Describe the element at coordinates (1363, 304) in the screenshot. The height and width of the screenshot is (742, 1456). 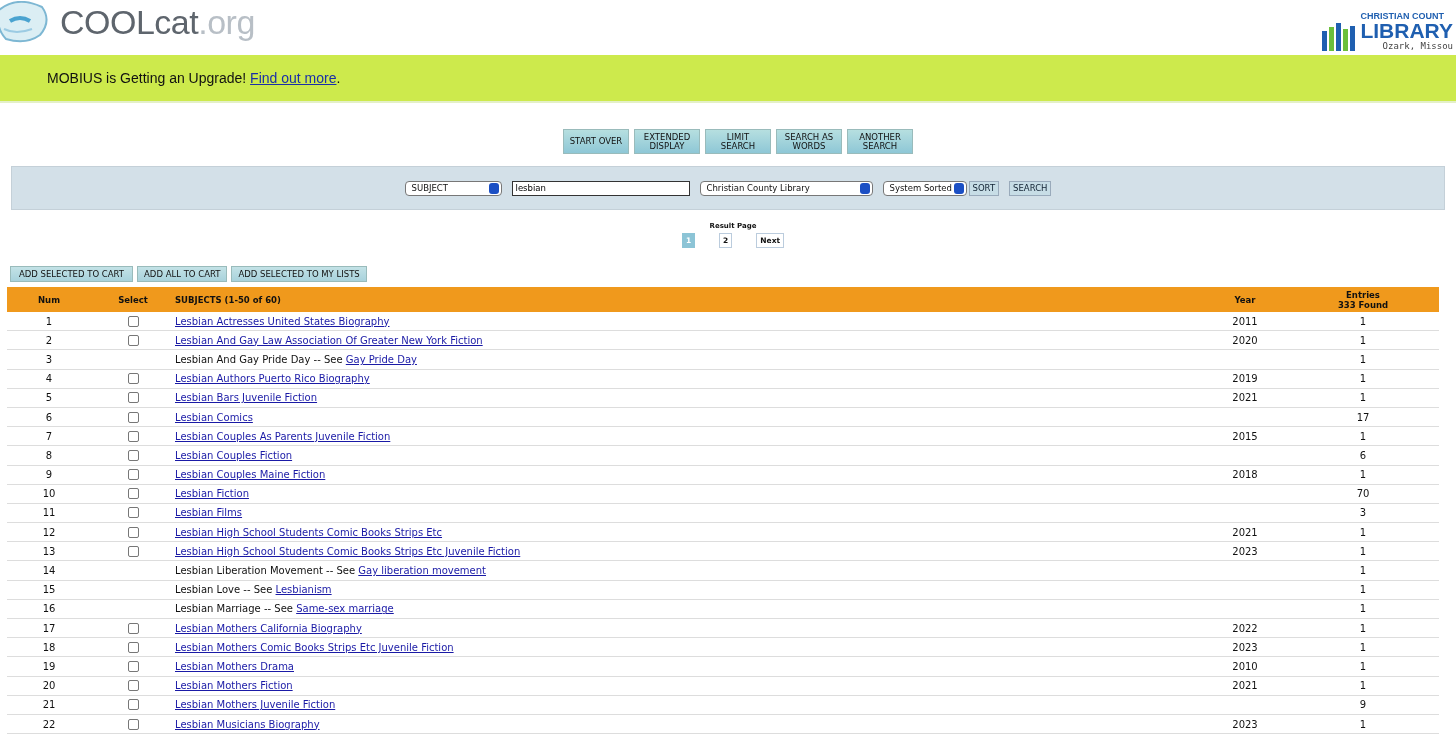
I see `column-header: 333 Found` at that location.